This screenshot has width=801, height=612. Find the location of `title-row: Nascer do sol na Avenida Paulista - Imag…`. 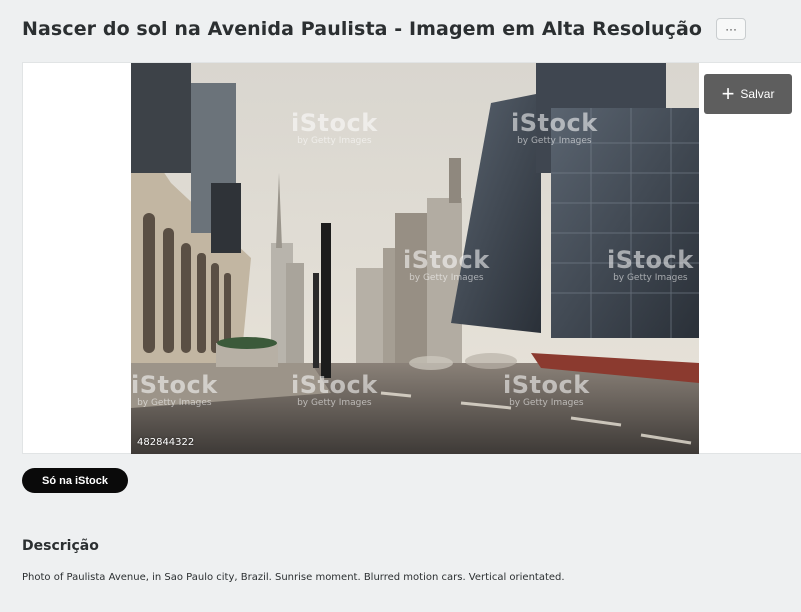

title-row: Nascer do sol na Avenida Paulista - Imag… is located at coordinates (384, 29).